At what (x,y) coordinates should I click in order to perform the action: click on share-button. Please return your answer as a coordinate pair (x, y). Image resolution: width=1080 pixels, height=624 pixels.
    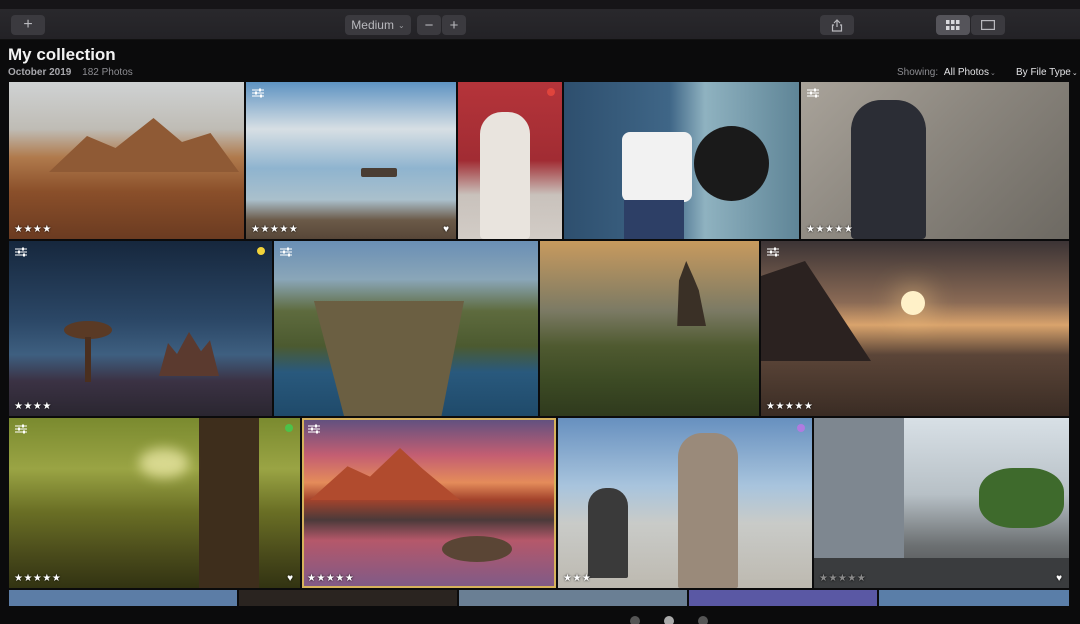
    Looking at the image, I should click on (837, 25).